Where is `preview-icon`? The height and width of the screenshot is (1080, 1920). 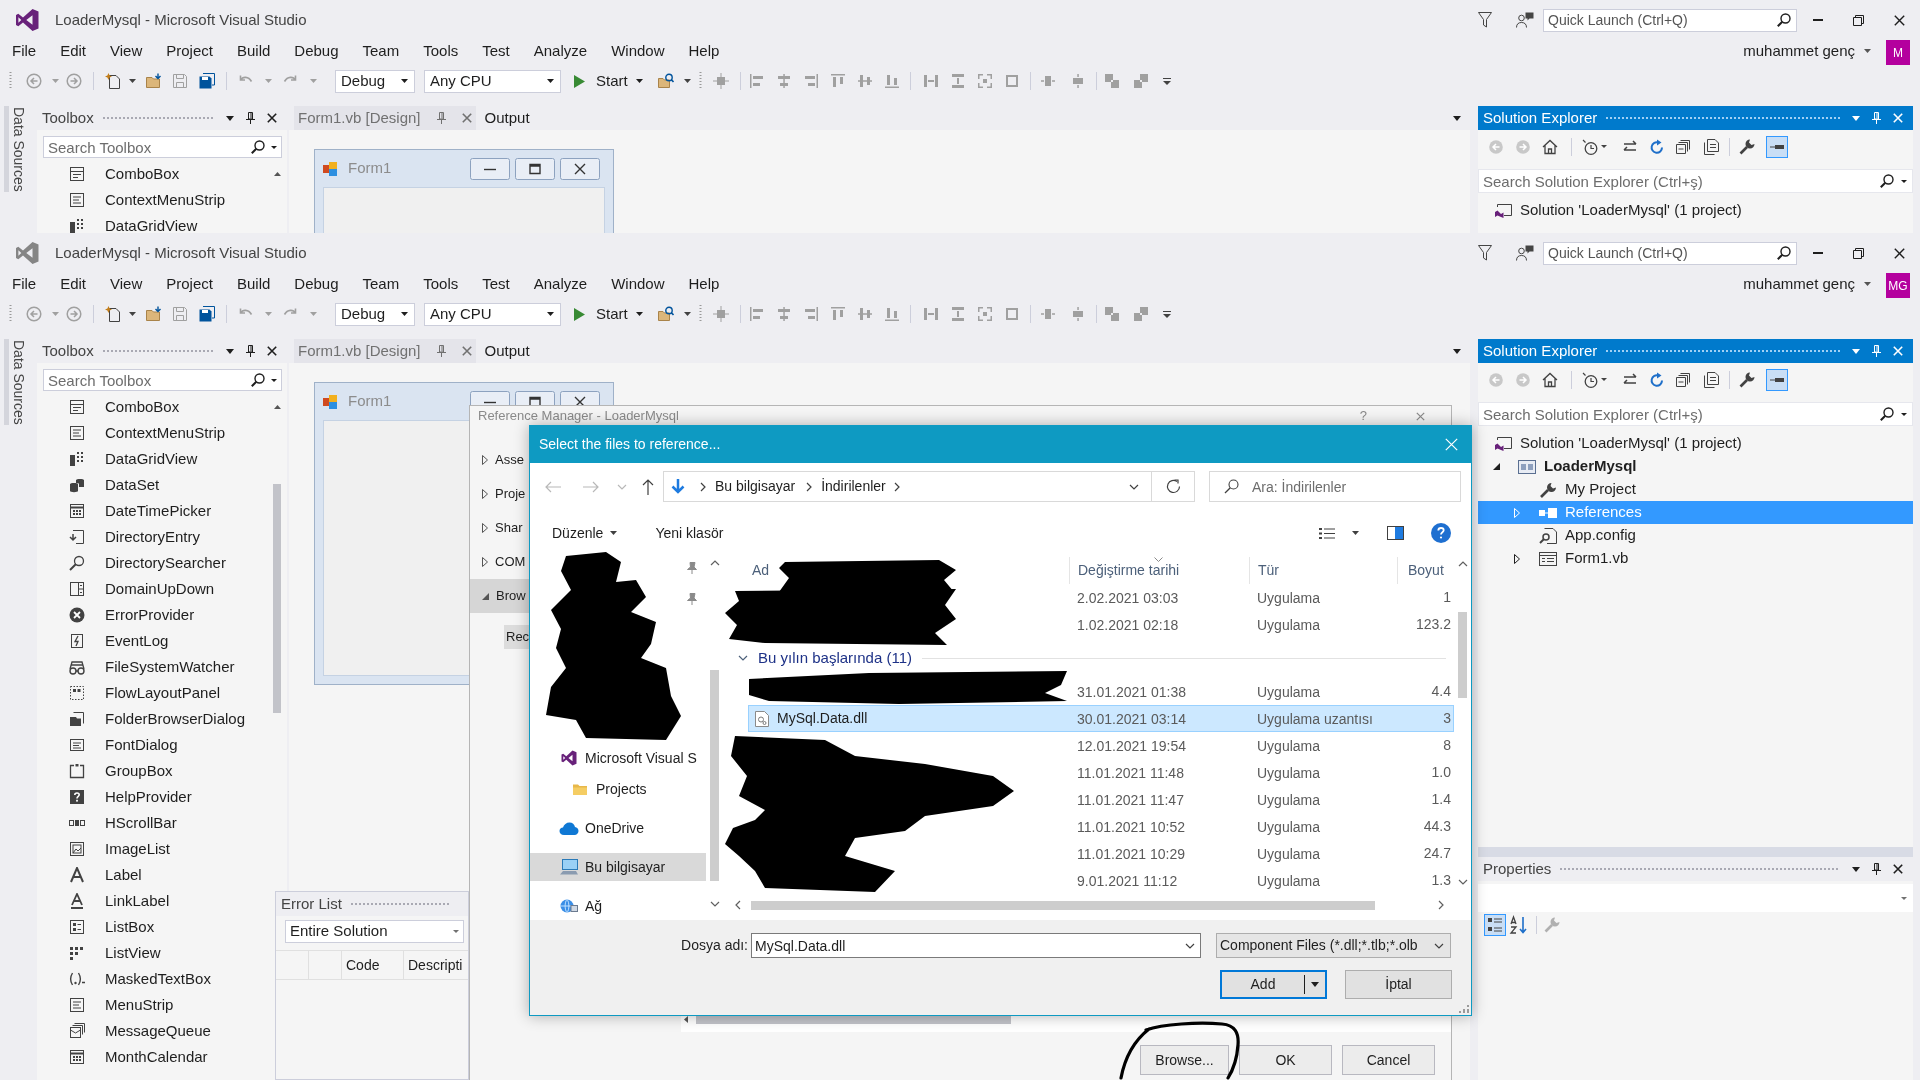
preview-icon is located at coordinates (1777, 146).